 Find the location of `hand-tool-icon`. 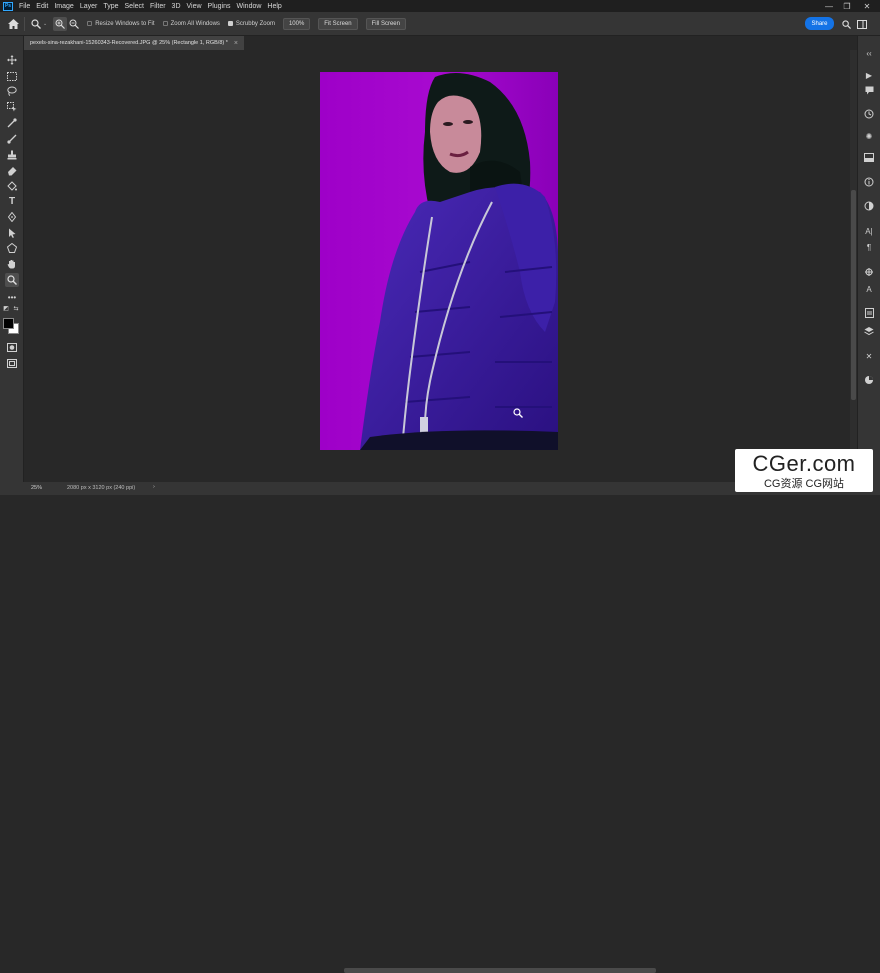

hand-tool-icon is located at coordinates (12, 264).